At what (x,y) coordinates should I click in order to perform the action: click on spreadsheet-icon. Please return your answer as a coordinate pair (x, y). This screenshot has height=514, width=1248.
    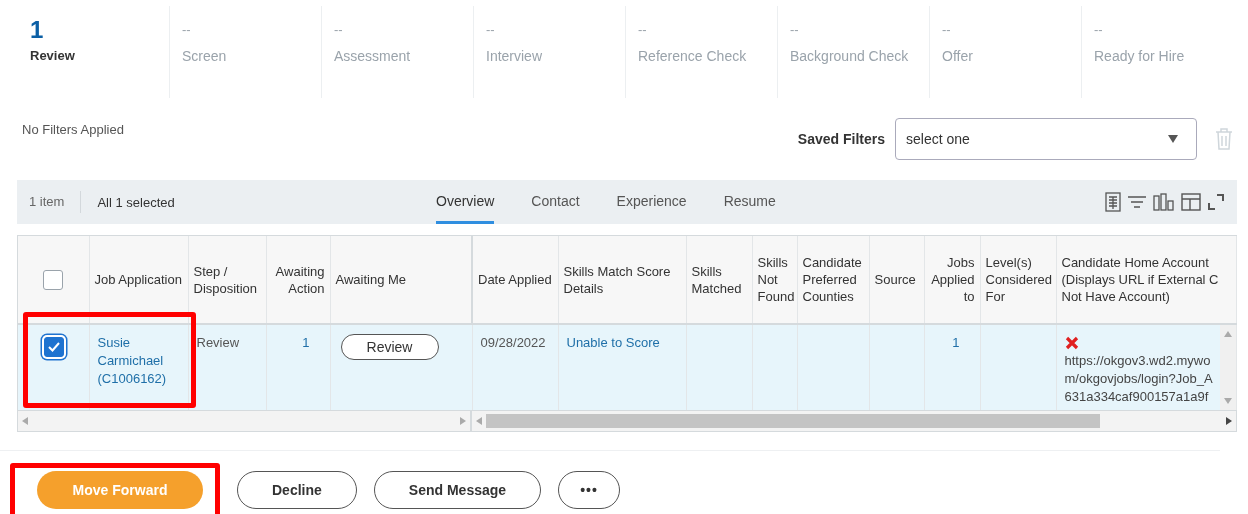
    Looking at the image, I should click on (1113, 202).